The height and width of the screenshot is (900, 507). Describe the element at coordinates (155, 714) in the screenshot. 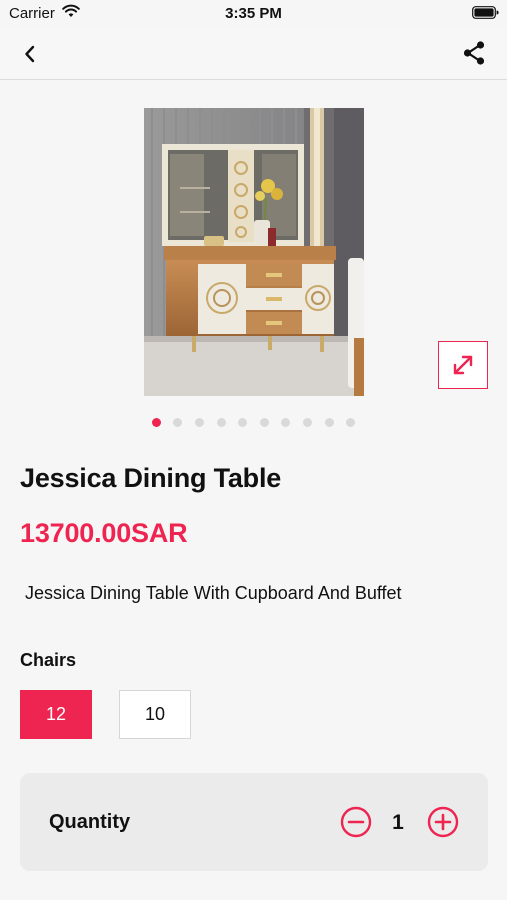

I see `chairs-option-10: 10` at that location.